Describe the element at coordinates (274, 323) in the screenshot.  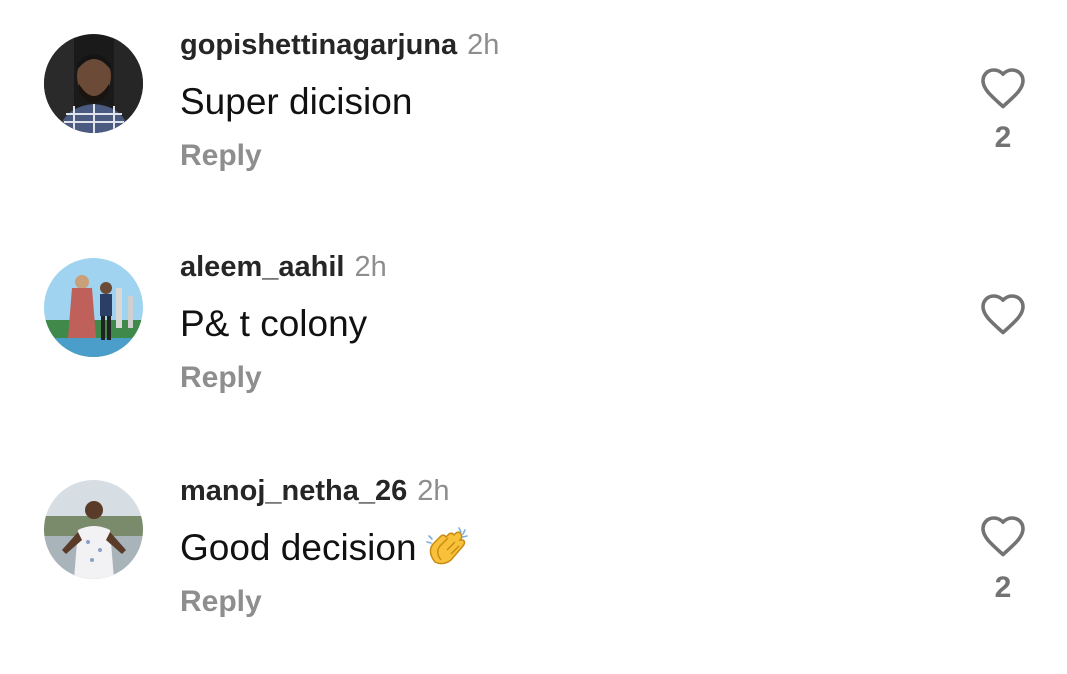
I see `comment-text: P& t colony` at that location.